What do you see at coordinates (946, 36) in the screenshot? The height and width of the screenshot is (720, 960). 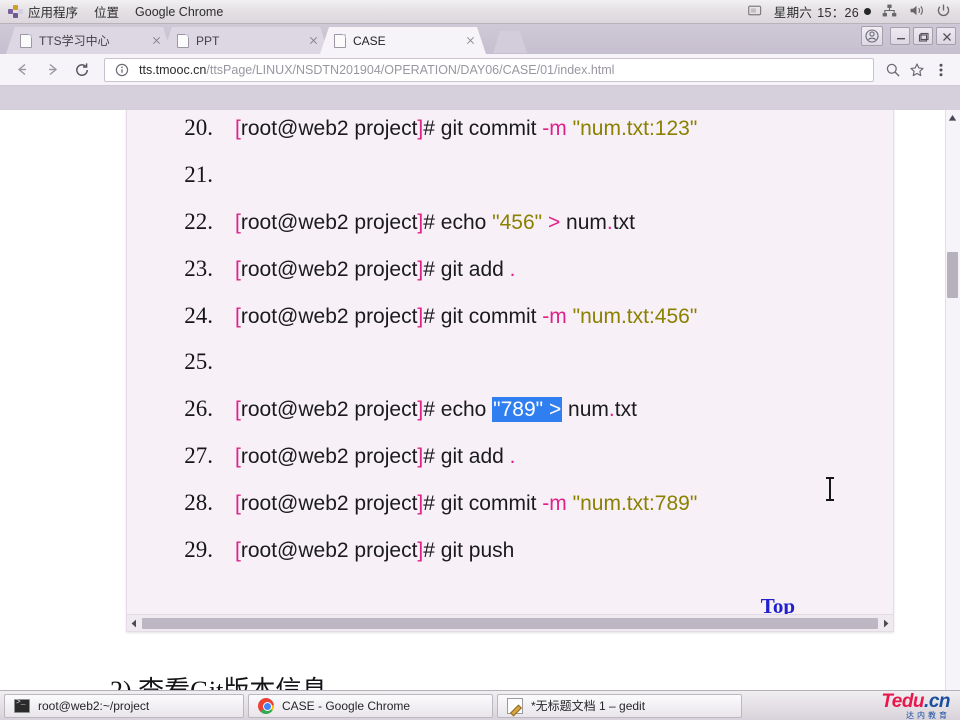 I see `window-close-button` at bounding box center [946, 36].